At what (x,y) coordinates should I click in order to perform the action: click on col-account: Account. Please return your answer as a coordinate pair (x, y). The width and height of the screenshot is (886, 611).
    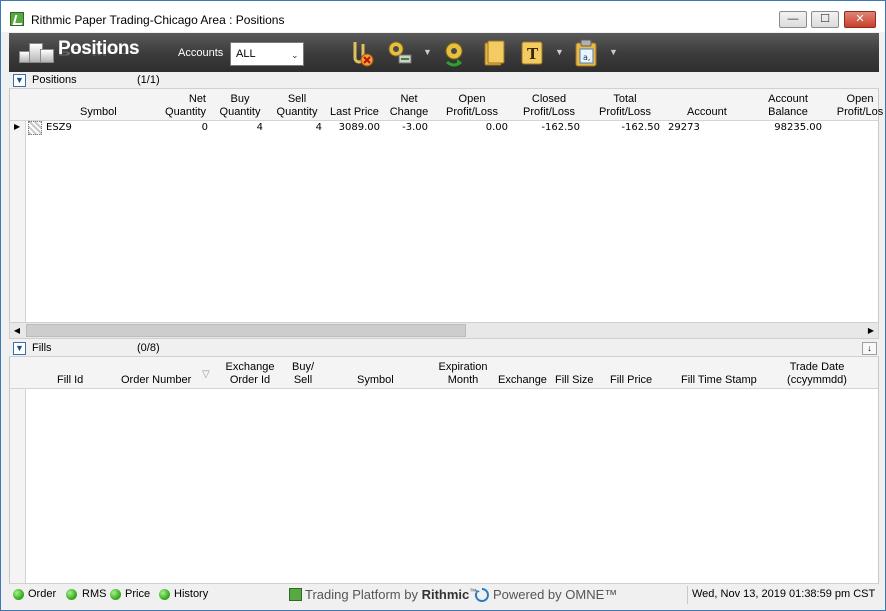
    Looking at the image, I should click on (707, 112).